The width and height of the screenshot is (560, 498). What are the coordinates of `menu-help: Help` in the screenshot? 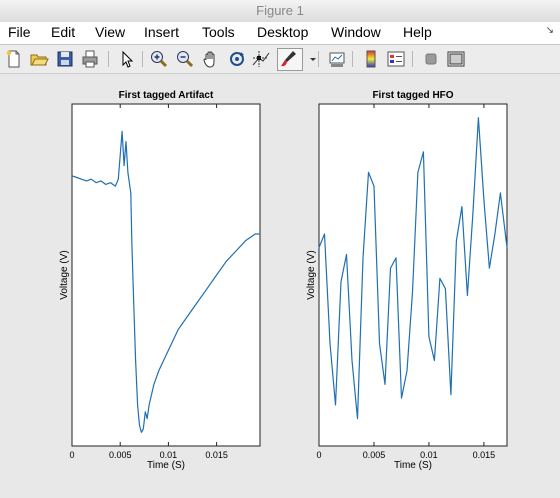 It's located at (417, 32).